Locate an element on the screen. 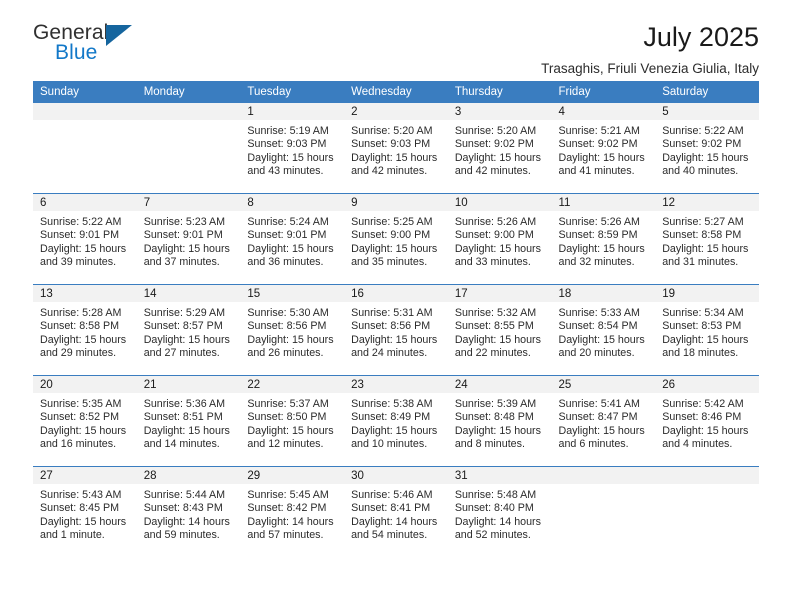 This screenshot has height=612, width=792. sunrise-text: Sunrise: 5:20 AM is located at coordinates (495, 131).